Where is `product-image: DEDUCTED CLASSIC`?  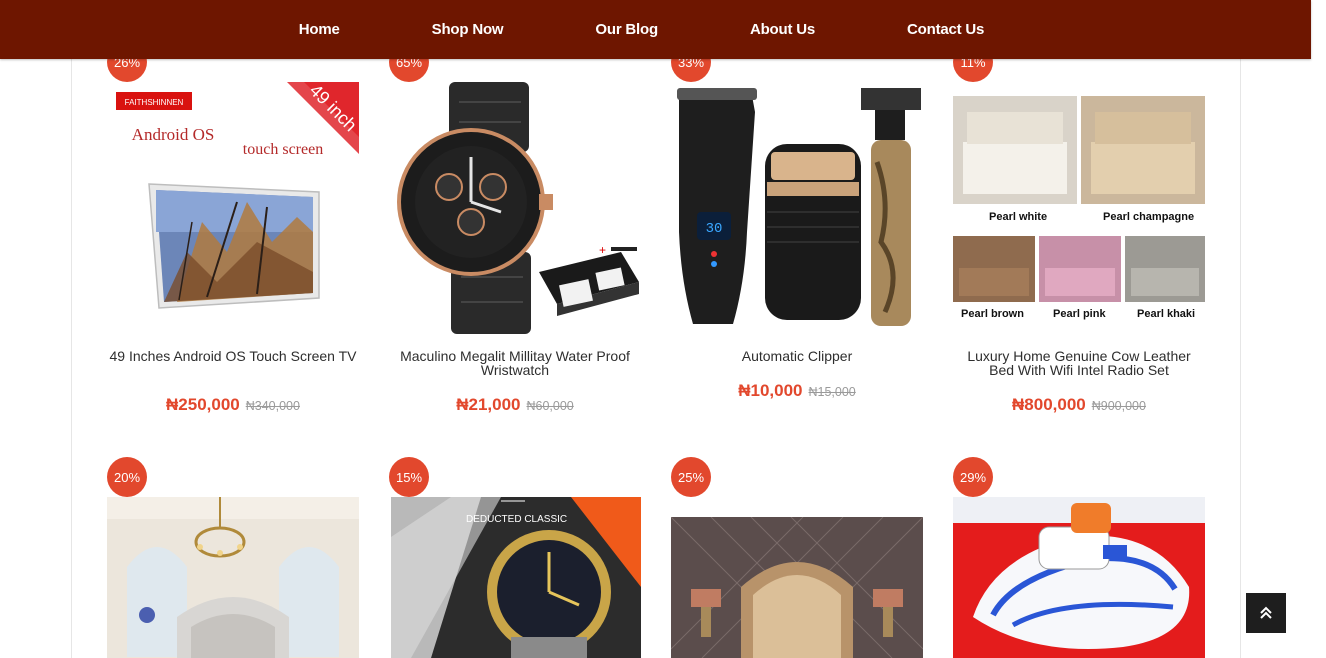
product-image: DEDUCTED CLASSIC is located at coordinates (516, 577).